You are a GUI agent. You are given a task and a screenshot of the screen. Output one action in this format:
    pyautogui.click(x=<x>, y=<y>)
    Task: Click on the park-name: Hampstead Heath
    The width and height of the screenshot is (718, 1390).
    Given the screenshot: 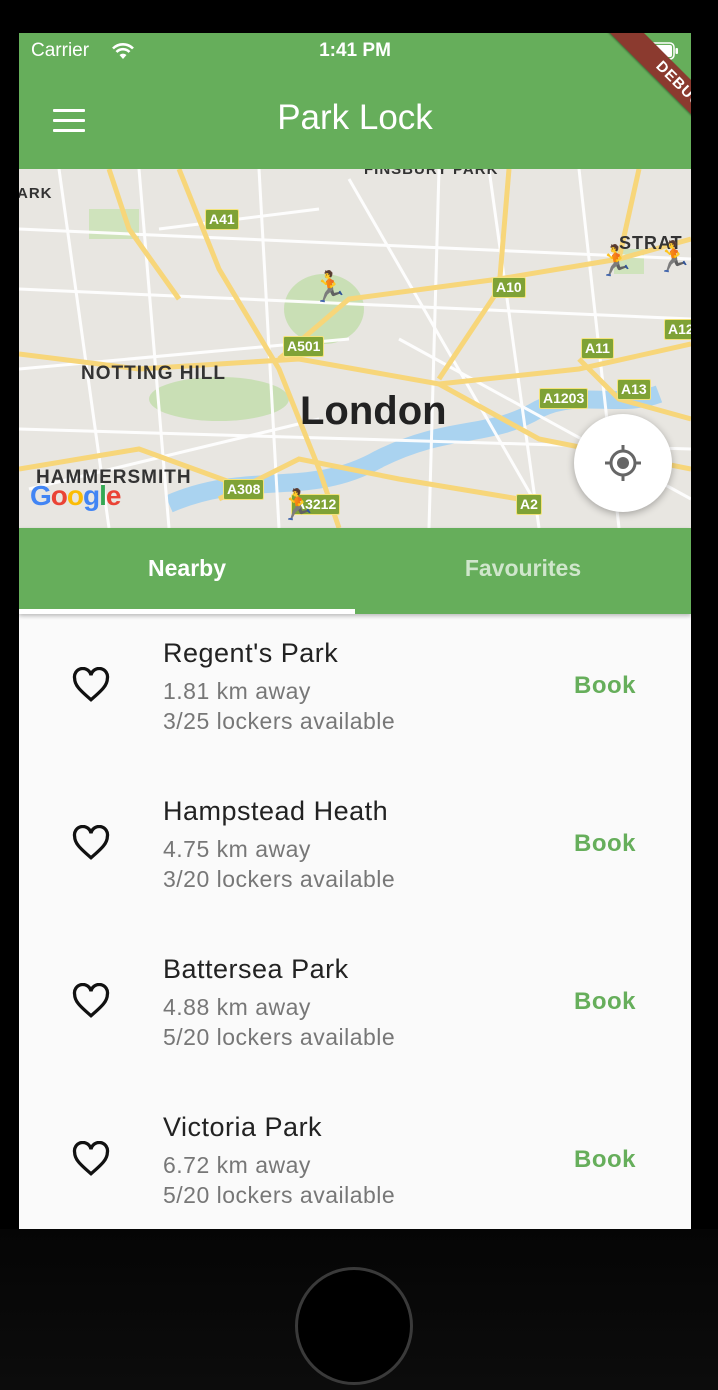 What is the action you would take?
    pyautogui.click(x=276, y=811)
    